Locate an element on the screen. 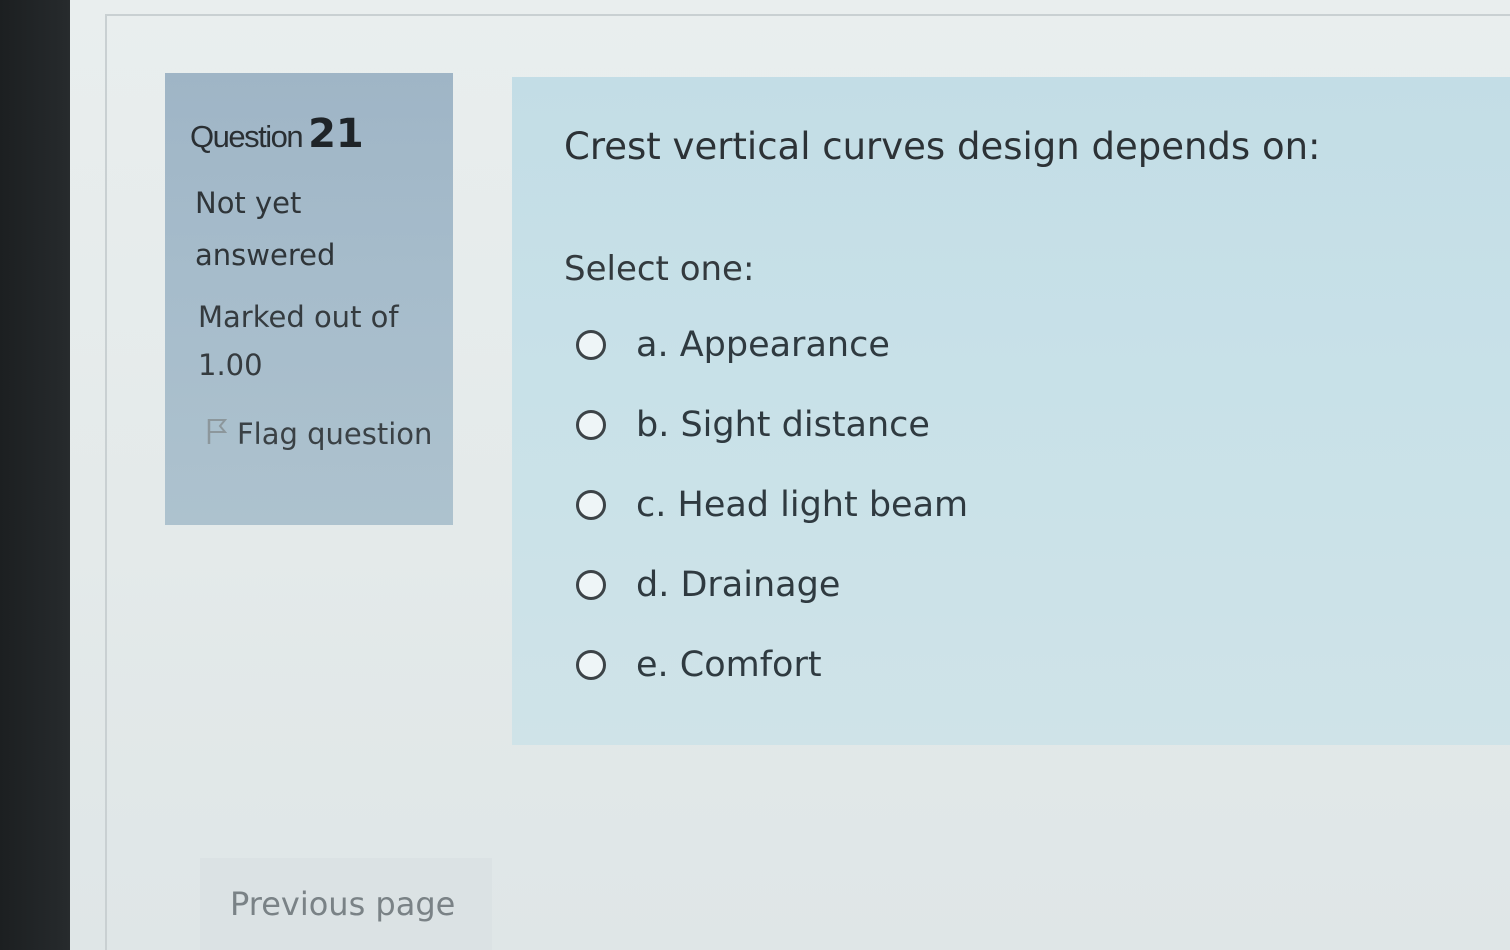 The image size is (1510, 950). answer-label: e. Comfort is located at coordinates (729, 665).